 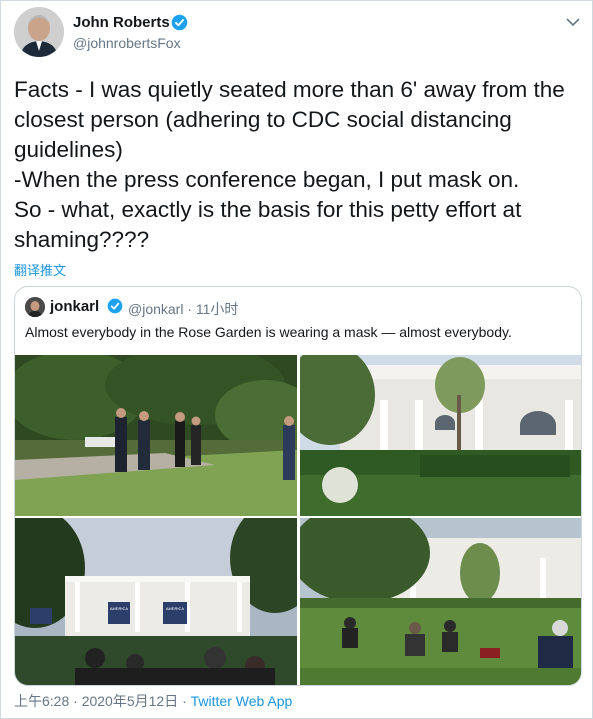 I want to click on author-handle: @johnrobertsFox, so click(x=127, y=43).